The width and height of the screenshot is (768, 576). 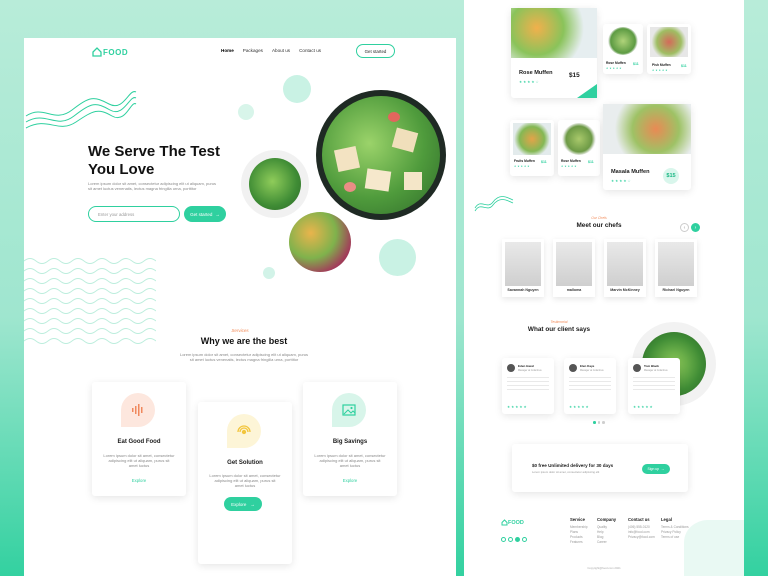 I want to click on hero-title: We Serve The Test You Love, so click(x=154, y=161).